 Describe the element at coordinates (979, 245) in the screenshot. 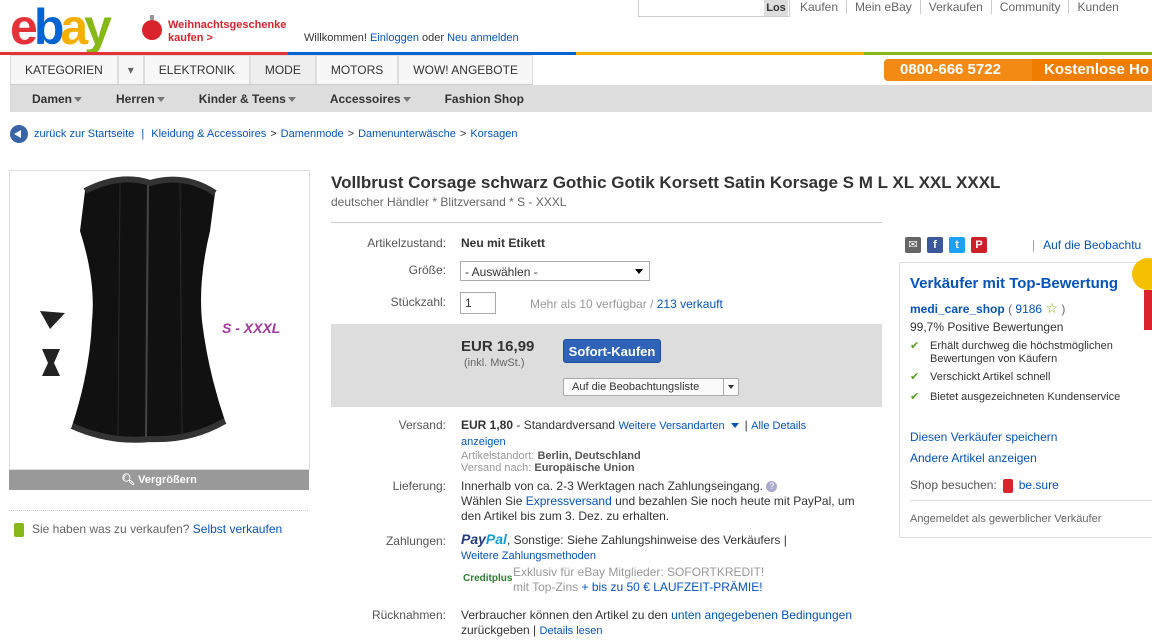

I see `pinterest-icon: P` at that location.